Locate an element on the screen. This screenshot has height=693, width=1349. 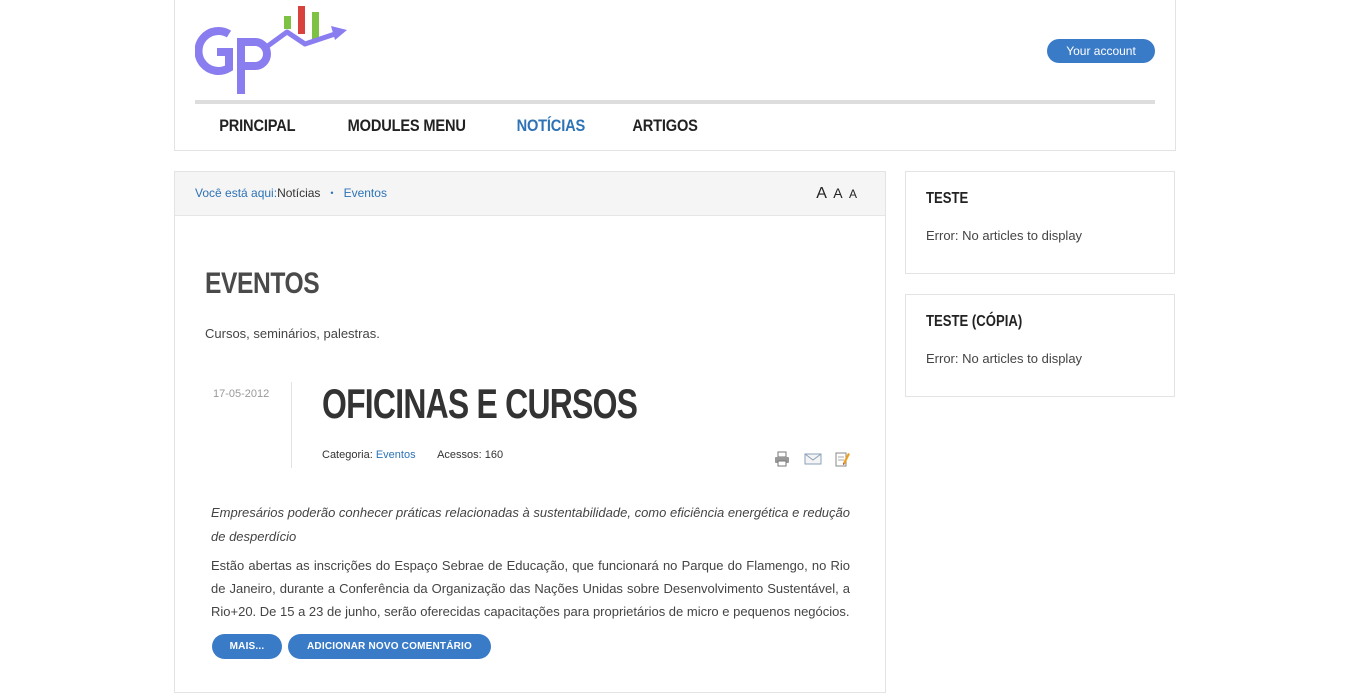
module-title: TESTE (CÓPIA) is located at coordinates (974, 321).